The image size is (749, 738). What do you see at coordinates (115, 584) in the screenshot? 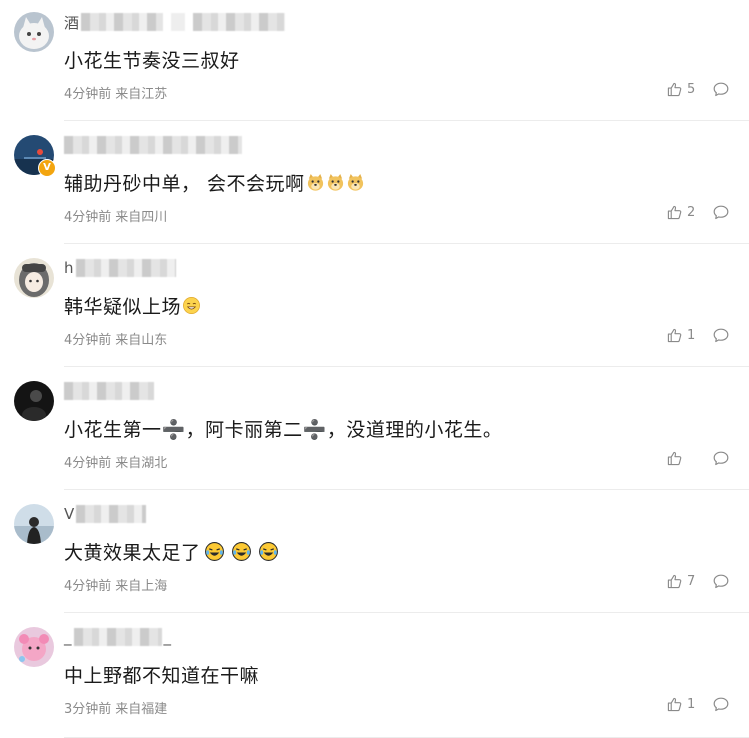
I see `comment-meta: 4分钟前 来自上海` at bounding box center [115, 584].